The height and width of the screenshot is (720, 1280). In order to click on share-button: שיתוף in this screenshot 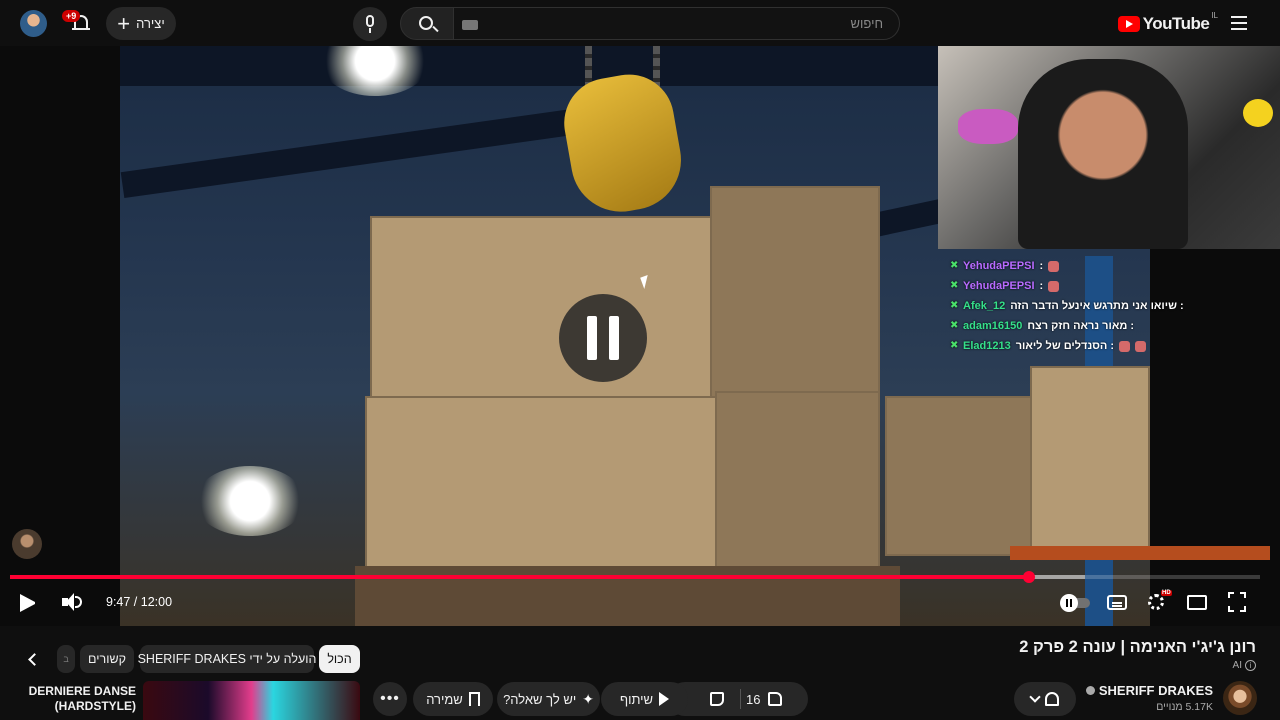, I will do `click(644, 699)`.